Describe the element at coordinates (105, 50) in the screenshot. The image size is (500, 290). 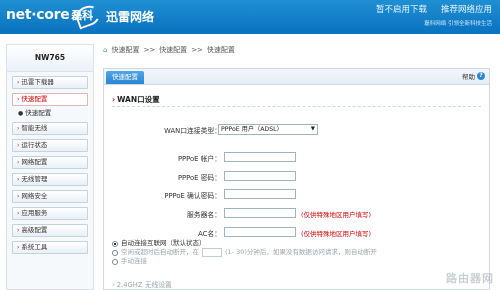
I see `home-icon: ⌂` at that location.